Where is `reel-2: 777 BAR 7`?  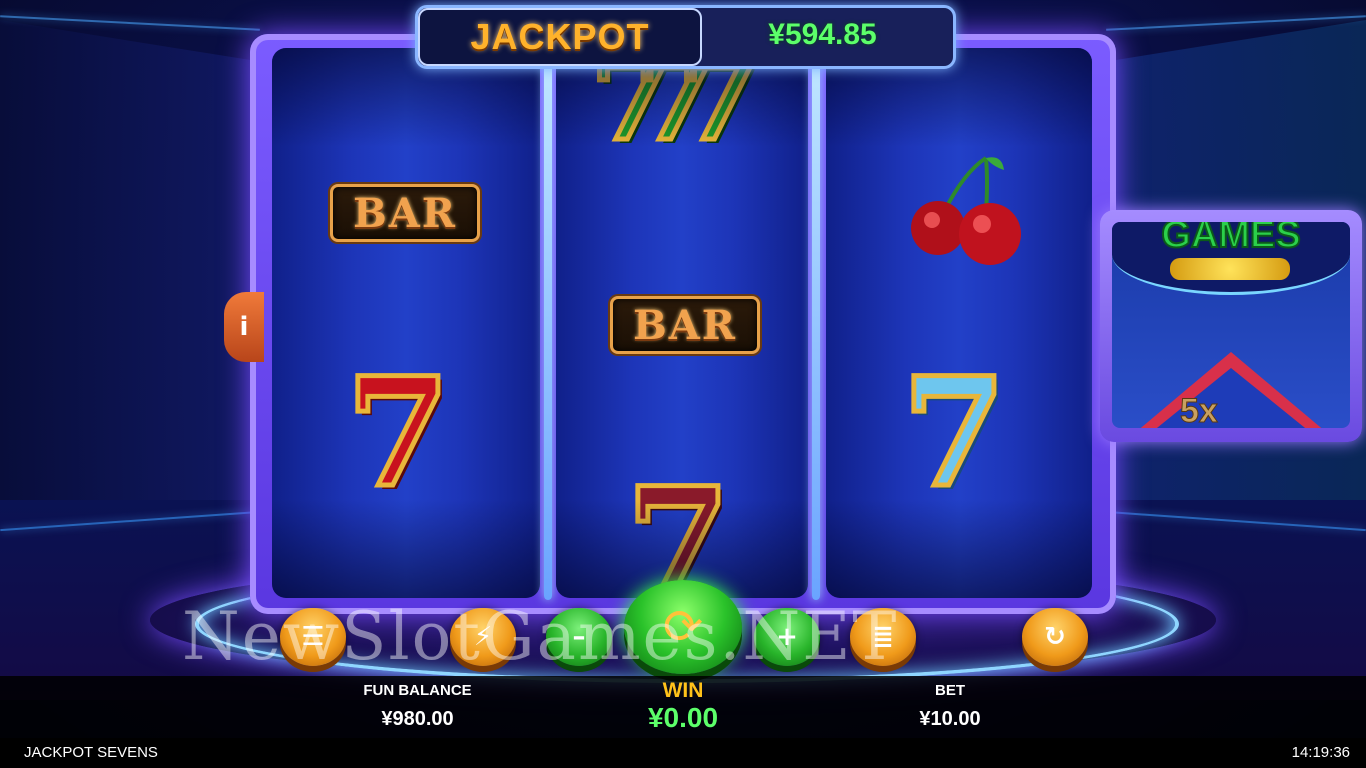 reel-2: 777 BAR 7 is located at coordinates (682, 323).